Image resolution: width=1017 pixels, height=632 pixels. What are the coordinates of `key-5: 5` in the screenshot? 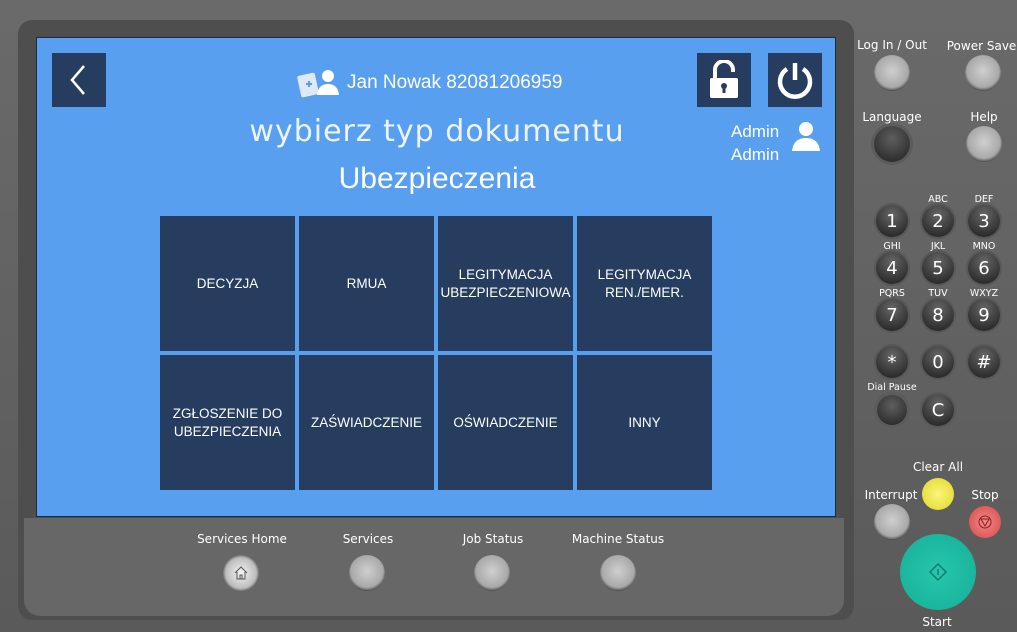 It's located at (938, 268).